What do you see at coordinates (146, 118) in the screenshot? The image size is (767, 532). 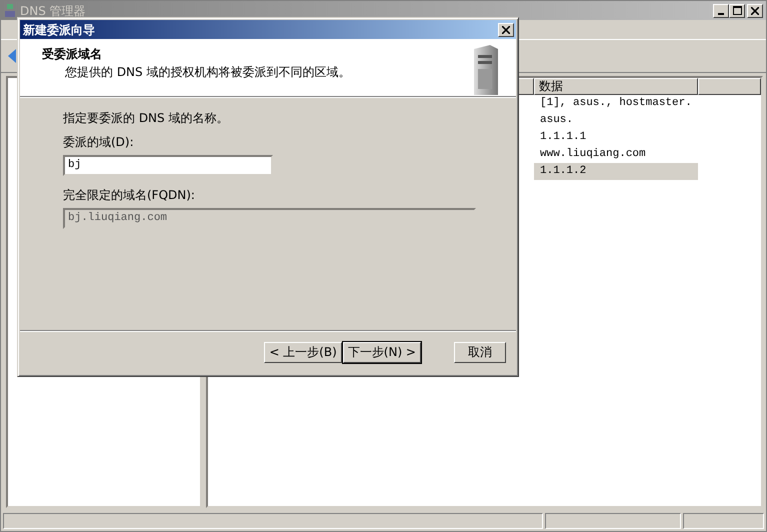 I see `instruction-text: 指定要委派的 DNS 域的名称。` at bounding box center [146, 118].